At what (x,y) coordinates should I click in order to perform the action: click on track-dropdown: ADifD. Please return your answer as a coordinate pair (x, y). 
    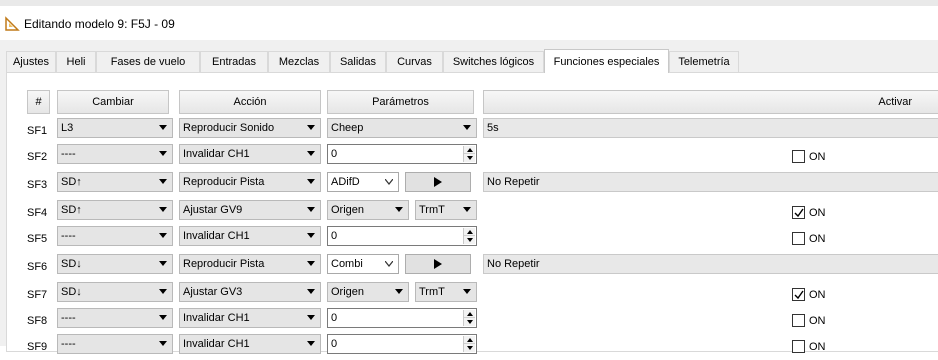
    Looking at the image, I should click on (363, 182).